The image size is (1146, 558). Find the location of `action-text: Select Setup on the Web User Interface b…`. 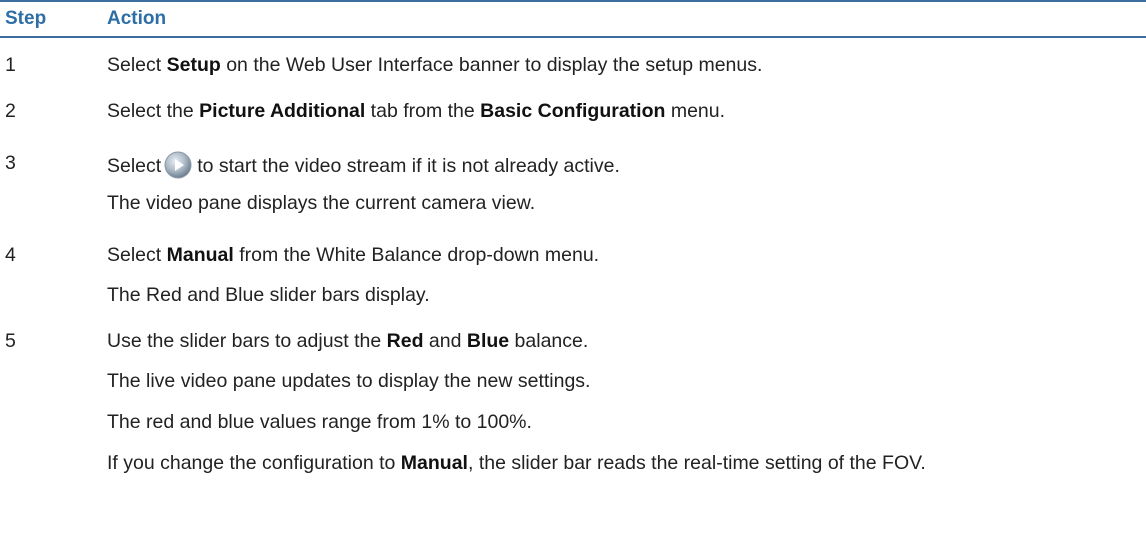

action-text: Select Setup on the Web User Interface b… is located at coordinates (435, 65).